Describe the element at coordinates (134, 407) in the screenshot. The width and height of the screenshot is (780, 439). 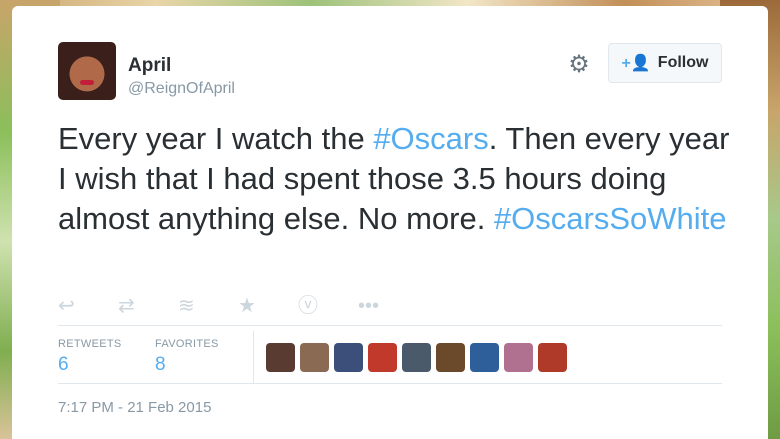
I see `tweet-timestamp: 7:17 PM - 21 Feb 2015` at that location.